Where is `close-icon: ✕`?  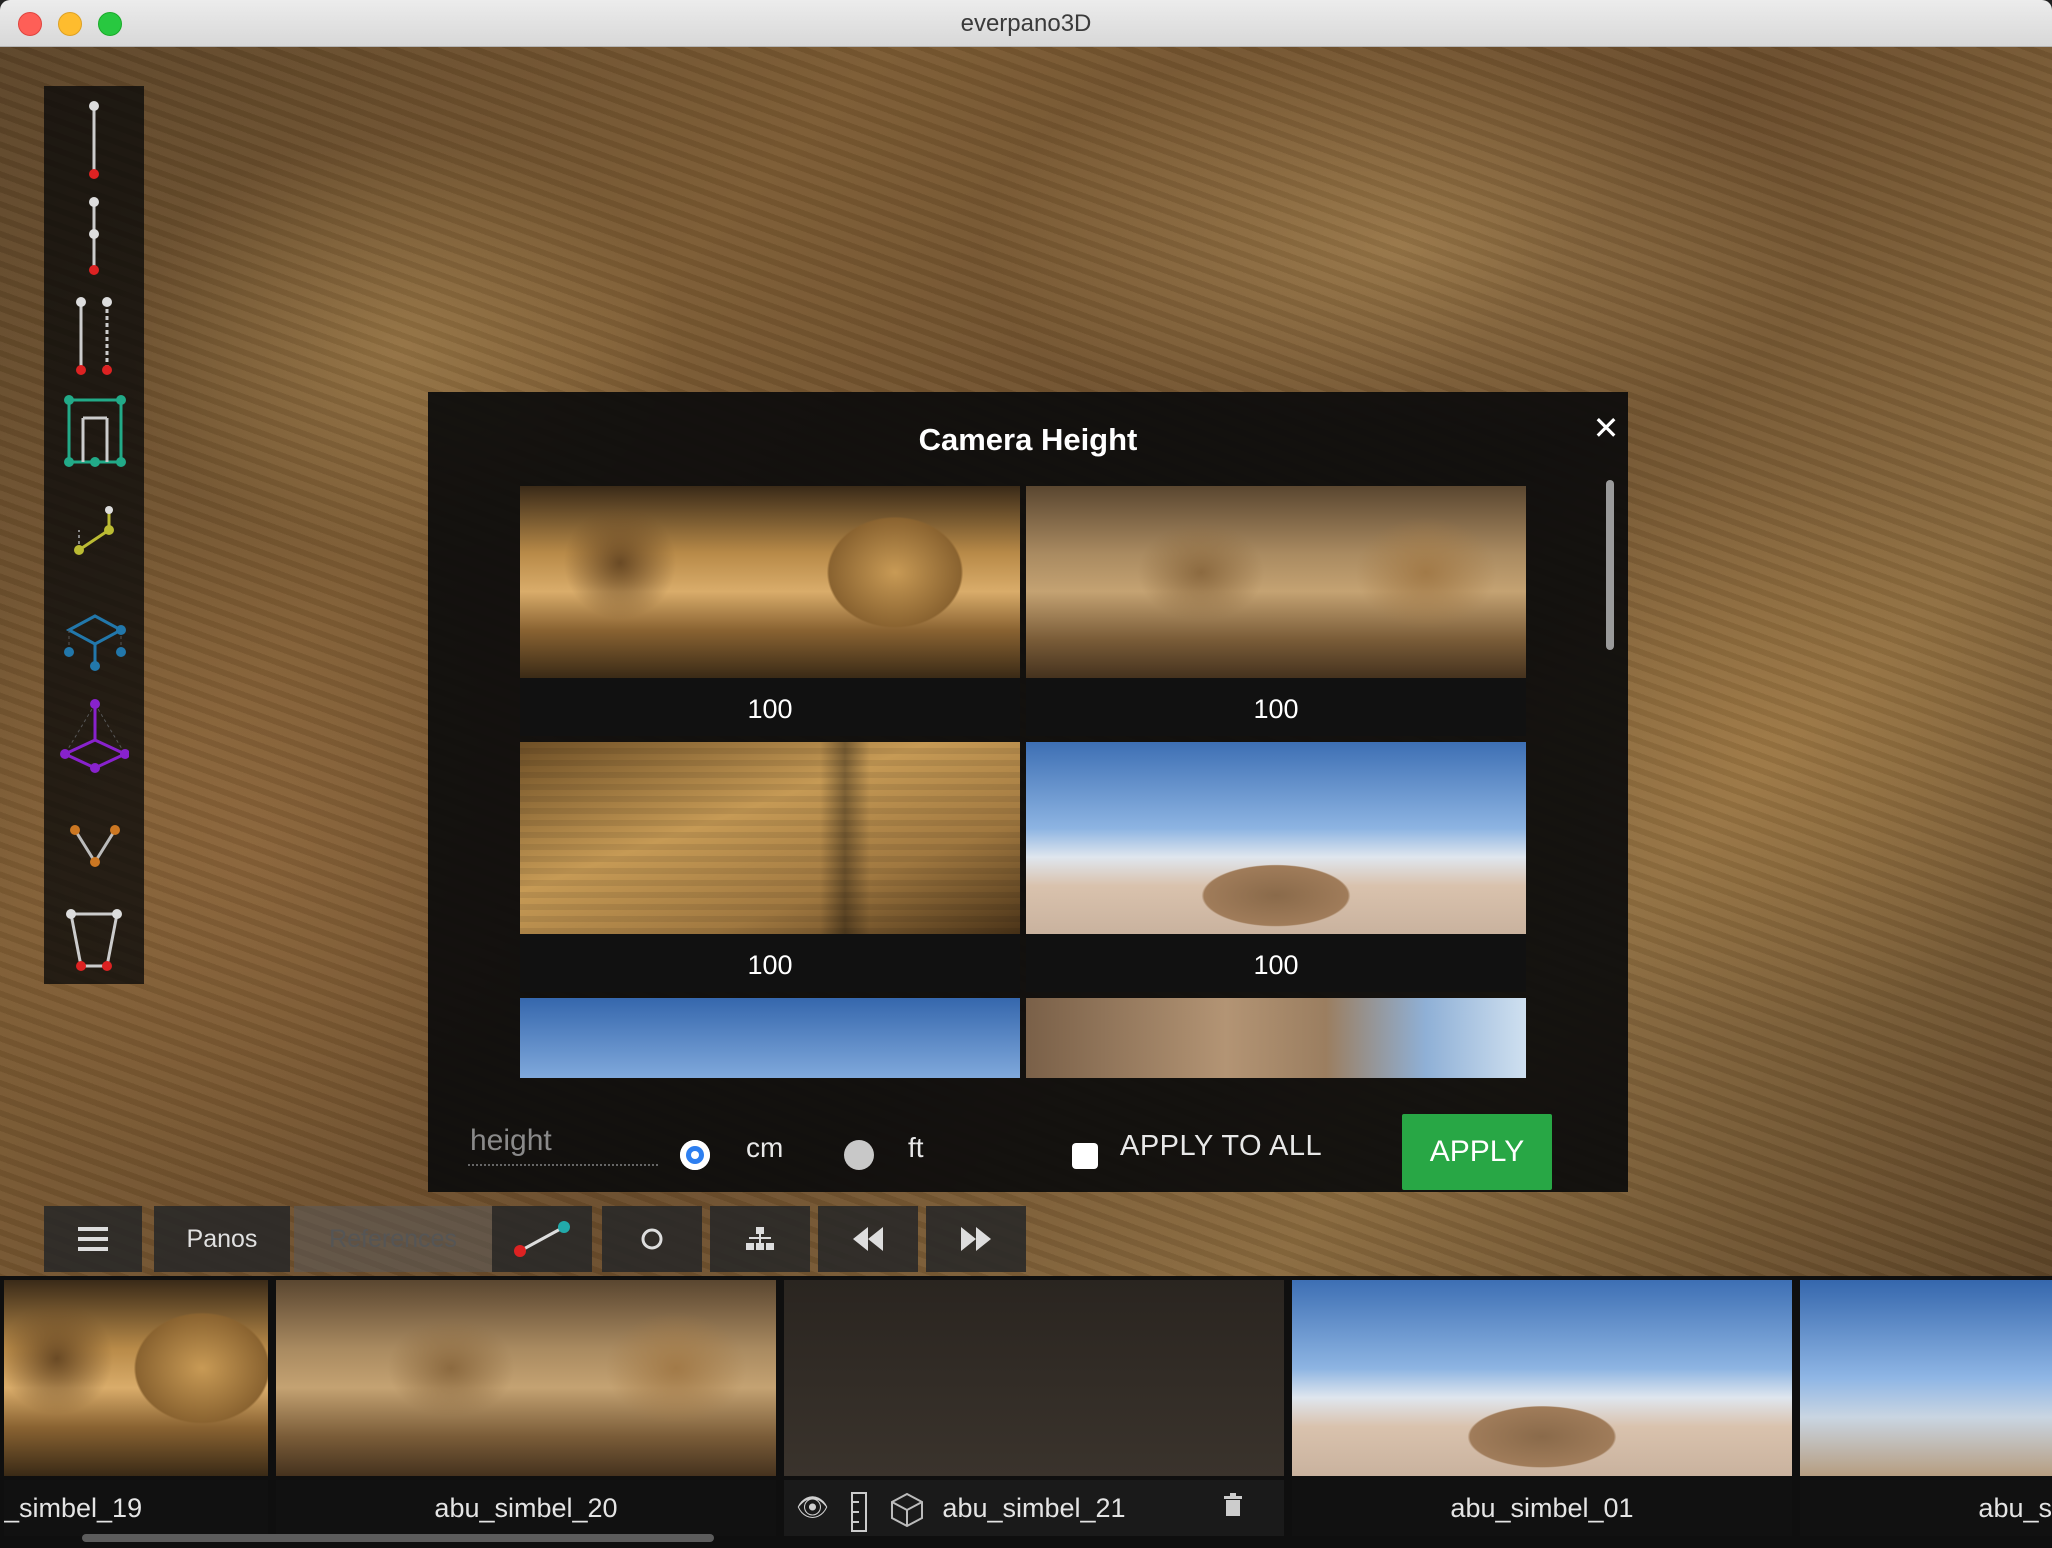
close-icon: ✕ is located at coordinates (1606, 428).